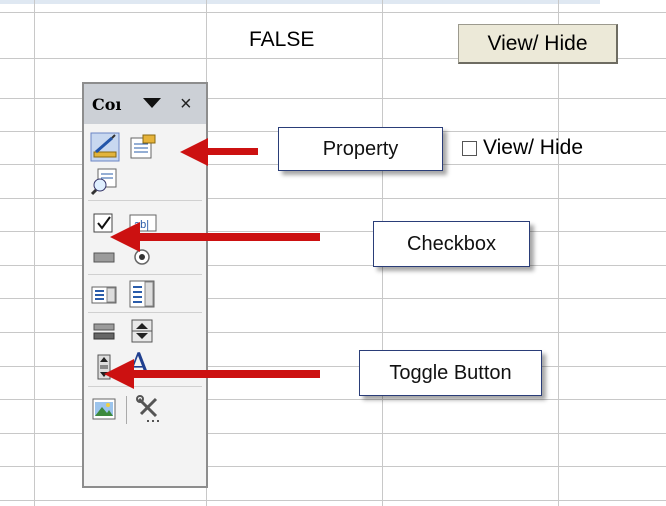 This screenshot has width=666, height=506. What do you see at coordinates (143, 257) in the screenshot?
I see `option-button-tool-icon` at bounding box center [143, 257].